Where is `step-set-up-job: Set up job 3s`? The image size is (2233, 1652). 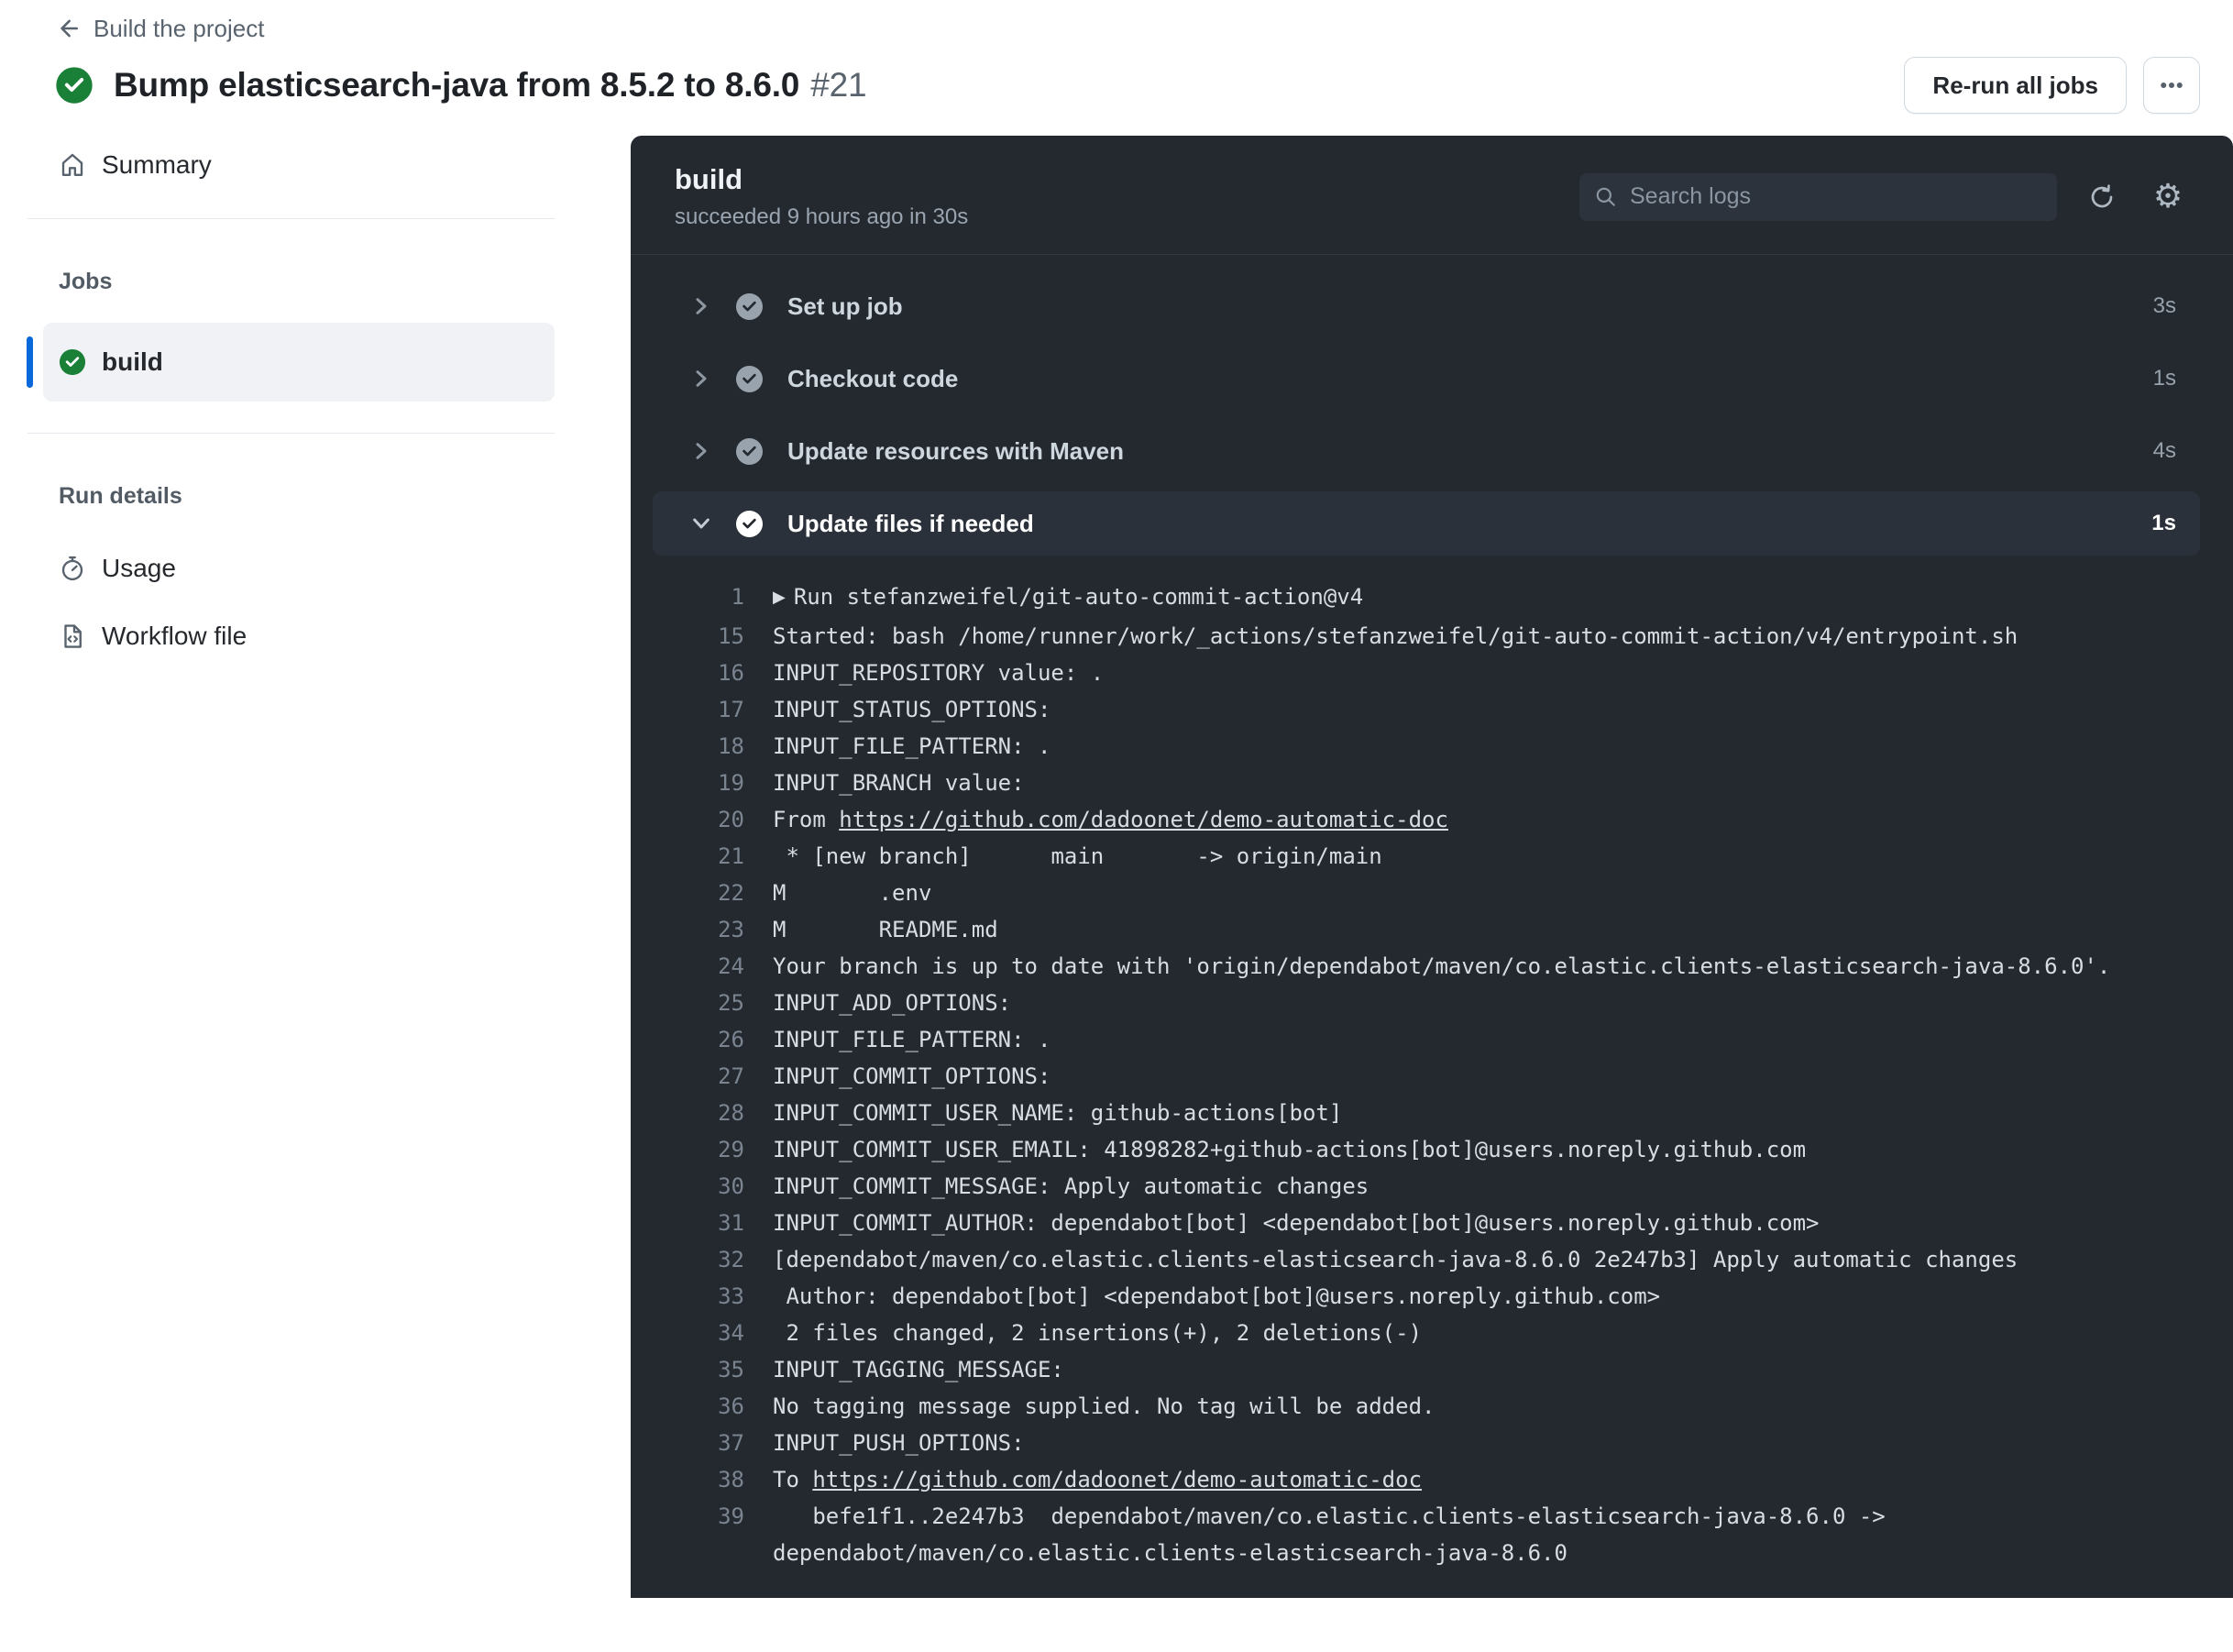
step-set-up-job: Set up job 3s is located at coordinates (1426, 306).